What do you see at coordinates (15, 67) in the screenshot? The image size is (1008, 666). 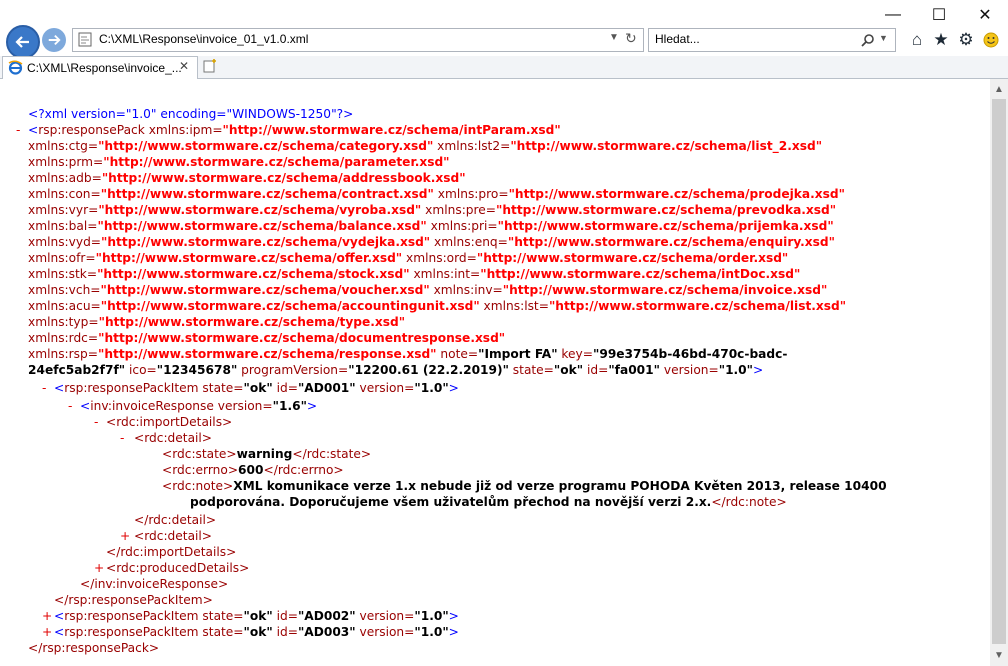 I see `ie-icon` at bounding box center [15, 67].